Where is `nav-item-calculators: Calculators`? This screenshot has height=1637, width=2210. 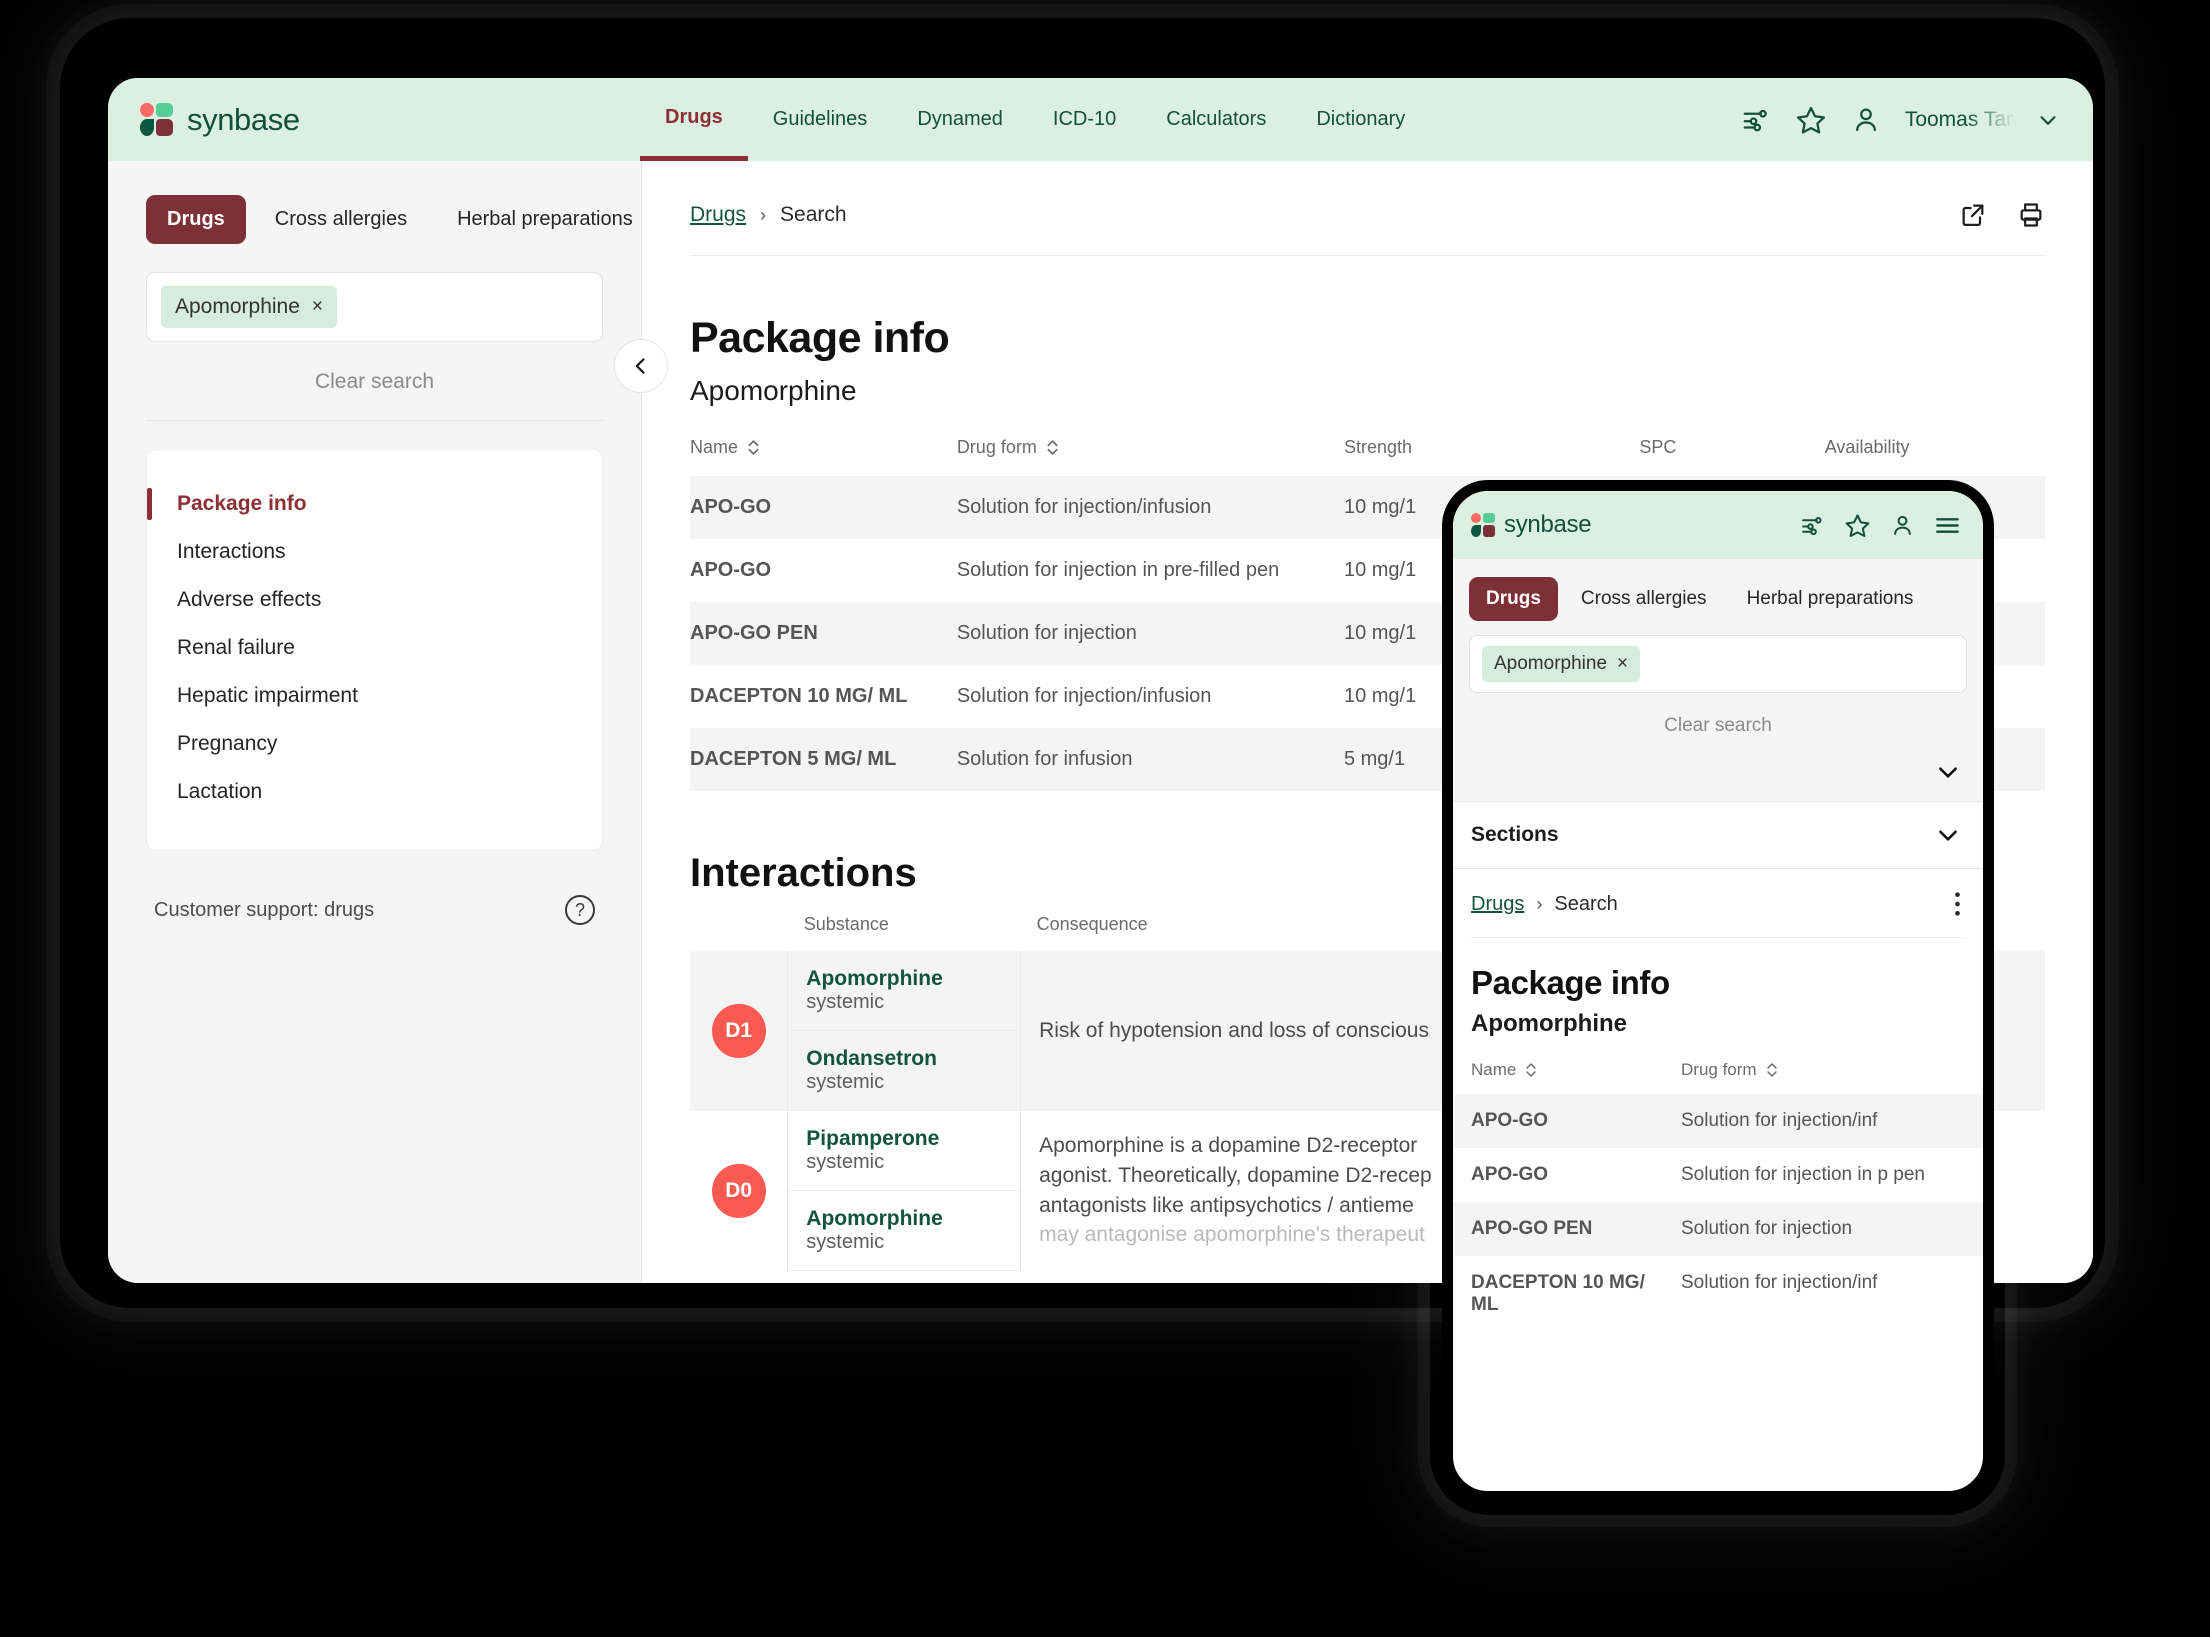
nav-item-calculators: Calculators is located at coordinates (1216, 119).